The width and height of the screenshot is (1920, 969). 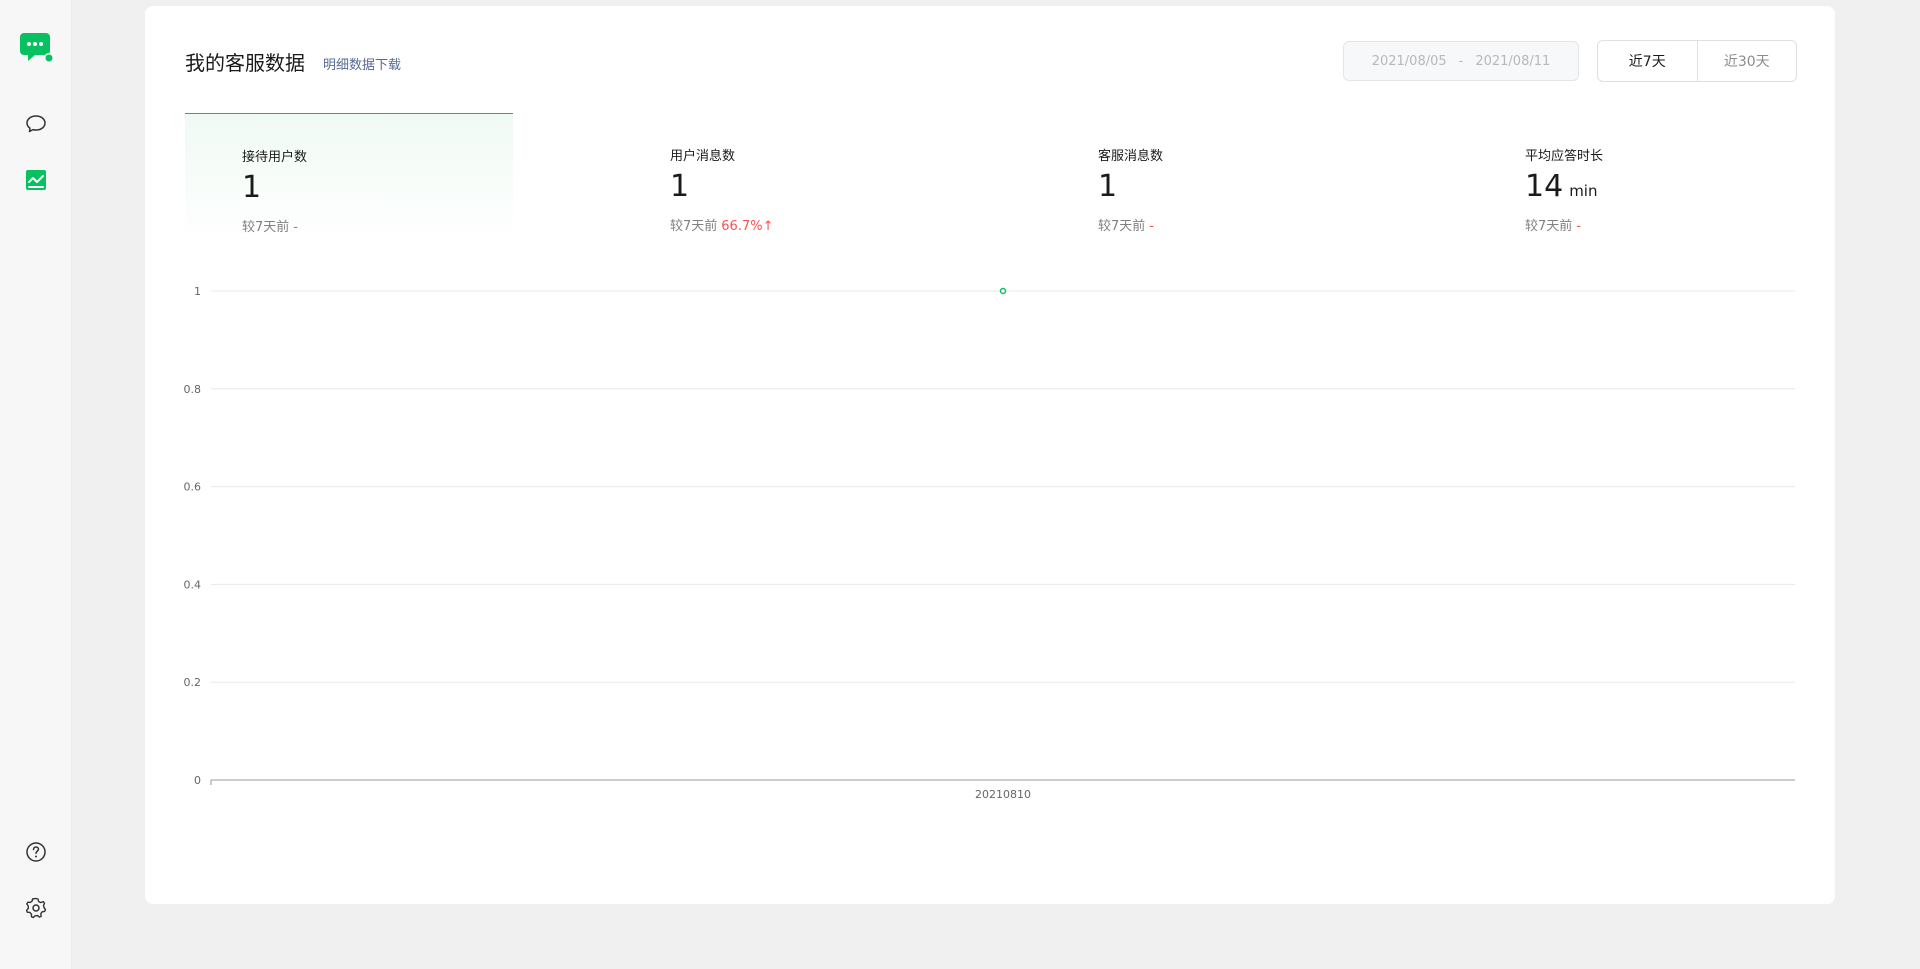 I want to click on y-tick-label: 0.2, so click(x=193, y=682).